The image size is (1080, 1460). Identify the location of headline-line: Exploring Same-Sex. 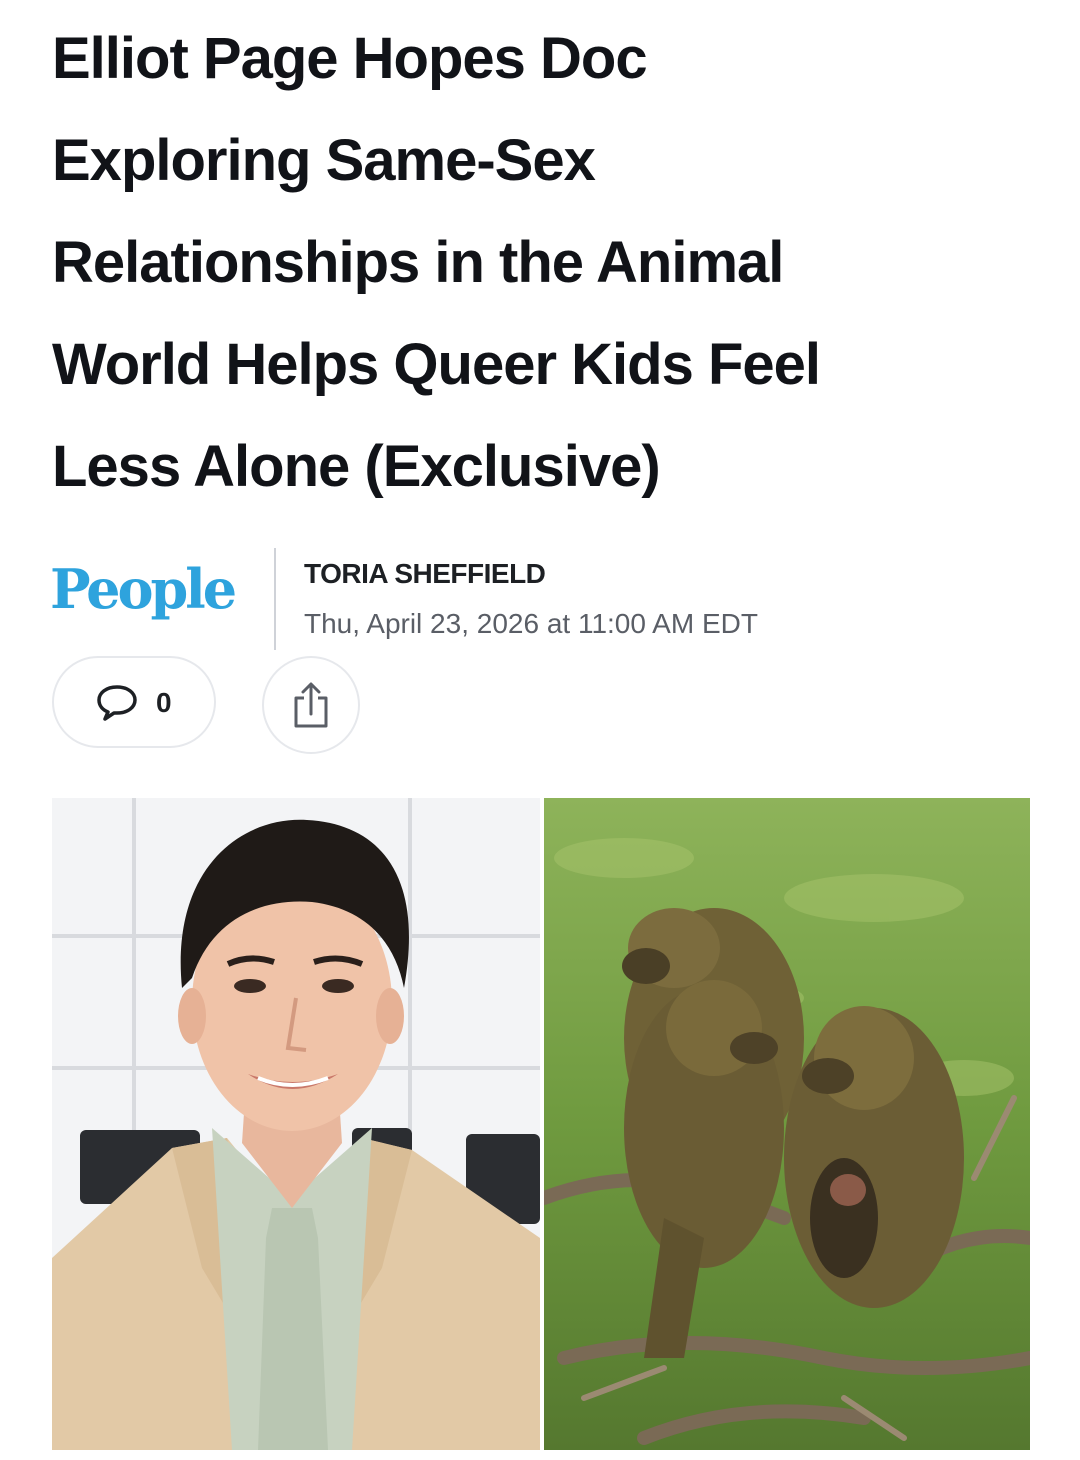
(324, 160).